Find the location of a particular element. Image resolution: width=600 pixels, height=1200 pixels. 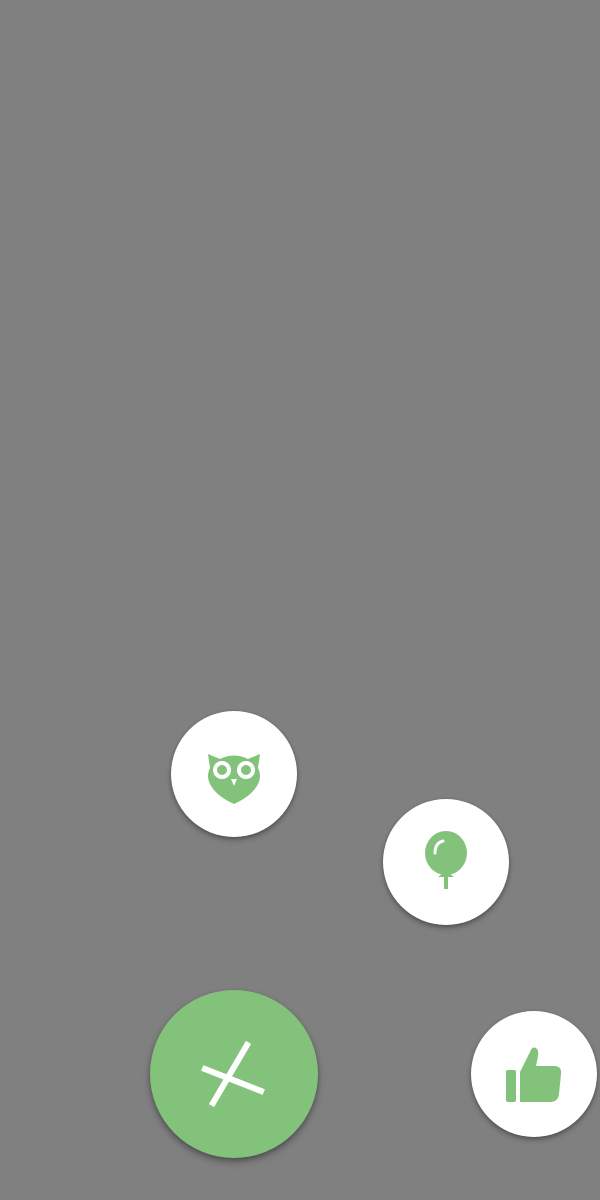

thumbs-up-icon is located at coordinates (534, 1074).